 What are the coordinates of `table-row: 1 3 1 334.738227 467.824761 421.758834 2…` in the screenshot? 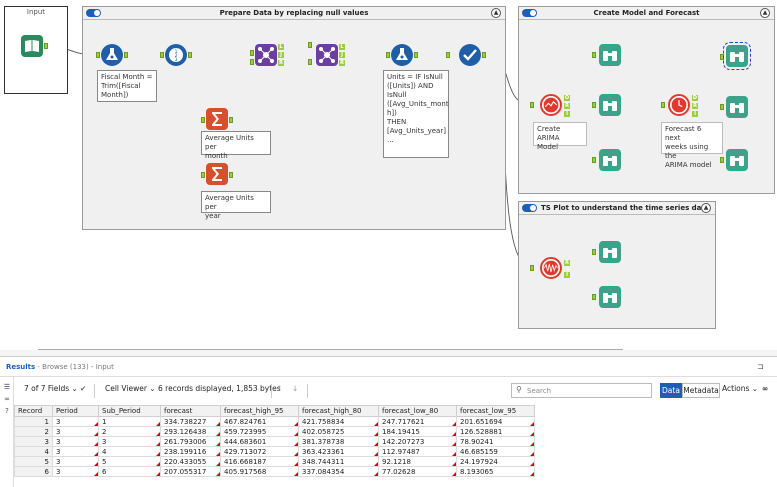 It's located at (274, 421).